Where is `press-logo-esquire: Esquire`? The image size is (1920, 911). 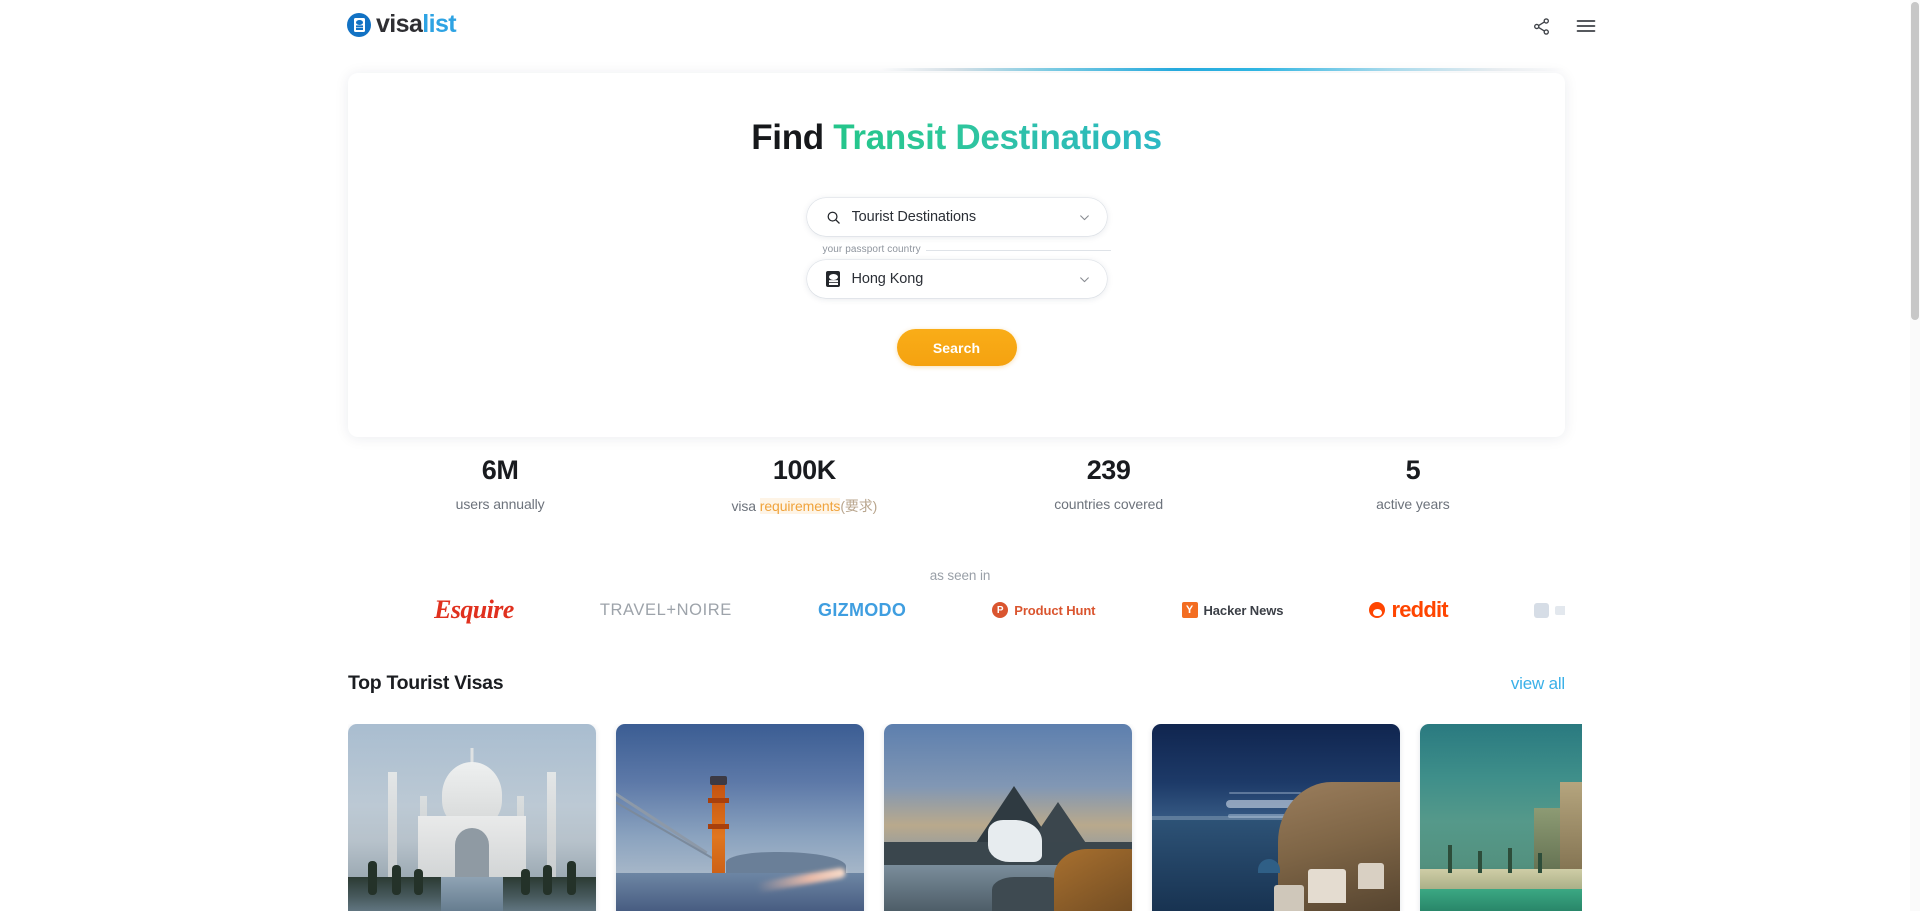 press-logo-esquire: Esquire is located at coordinates (474, 610).